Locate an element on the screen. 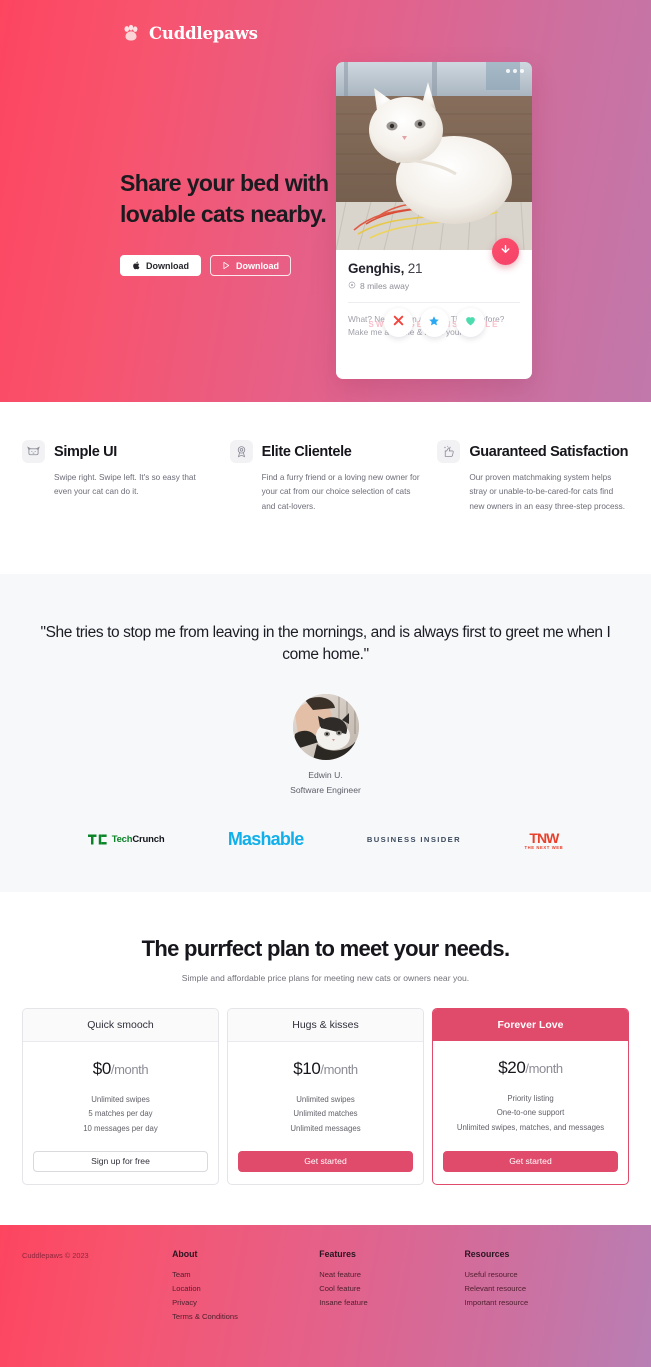  feature-title: Guaranteed Satisfaction is located at coordinates (549, 451).